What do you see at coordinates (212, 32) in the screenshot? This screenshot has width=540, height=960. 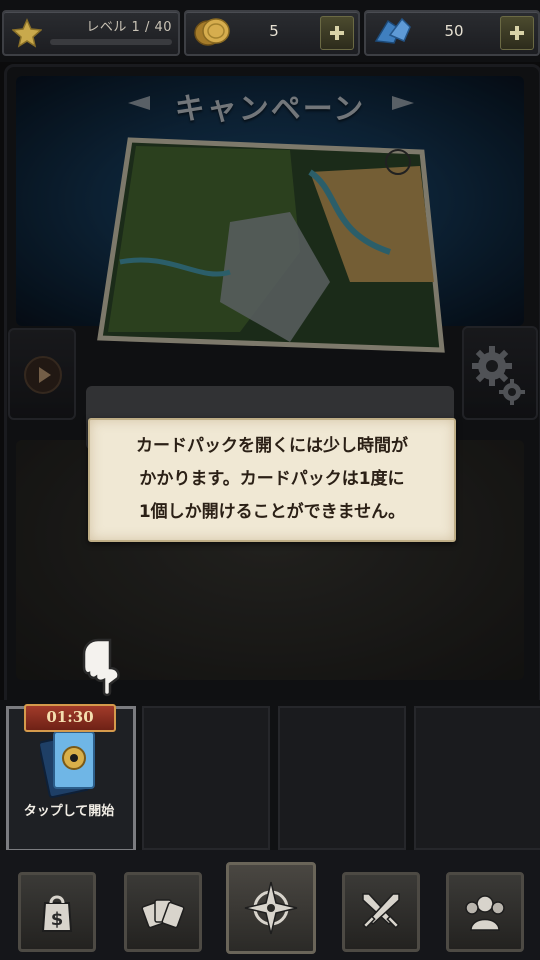 I see `gold-coins-icon` at bounding box center [212, 32].